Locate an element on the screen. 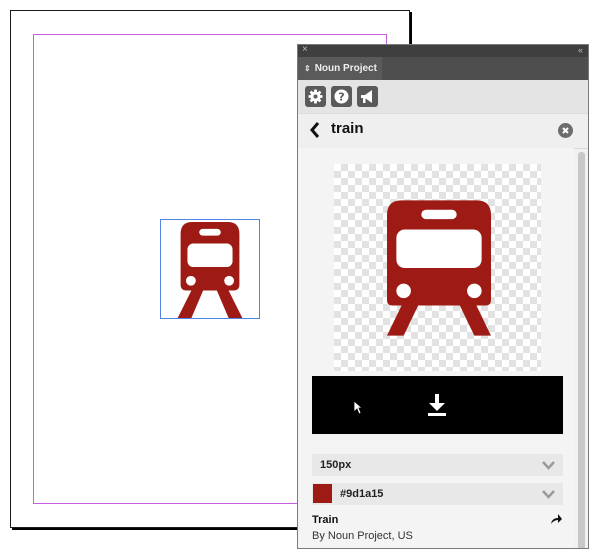  tab-label: Noun Project is located at coordinates (345, 68).